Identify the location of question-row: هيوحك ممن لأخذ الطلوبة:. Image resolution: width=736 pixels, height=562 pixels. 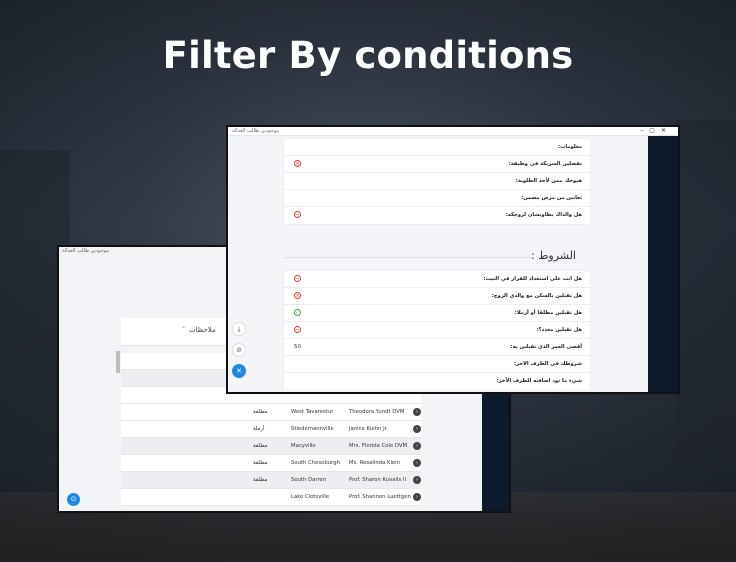
(437, 181).